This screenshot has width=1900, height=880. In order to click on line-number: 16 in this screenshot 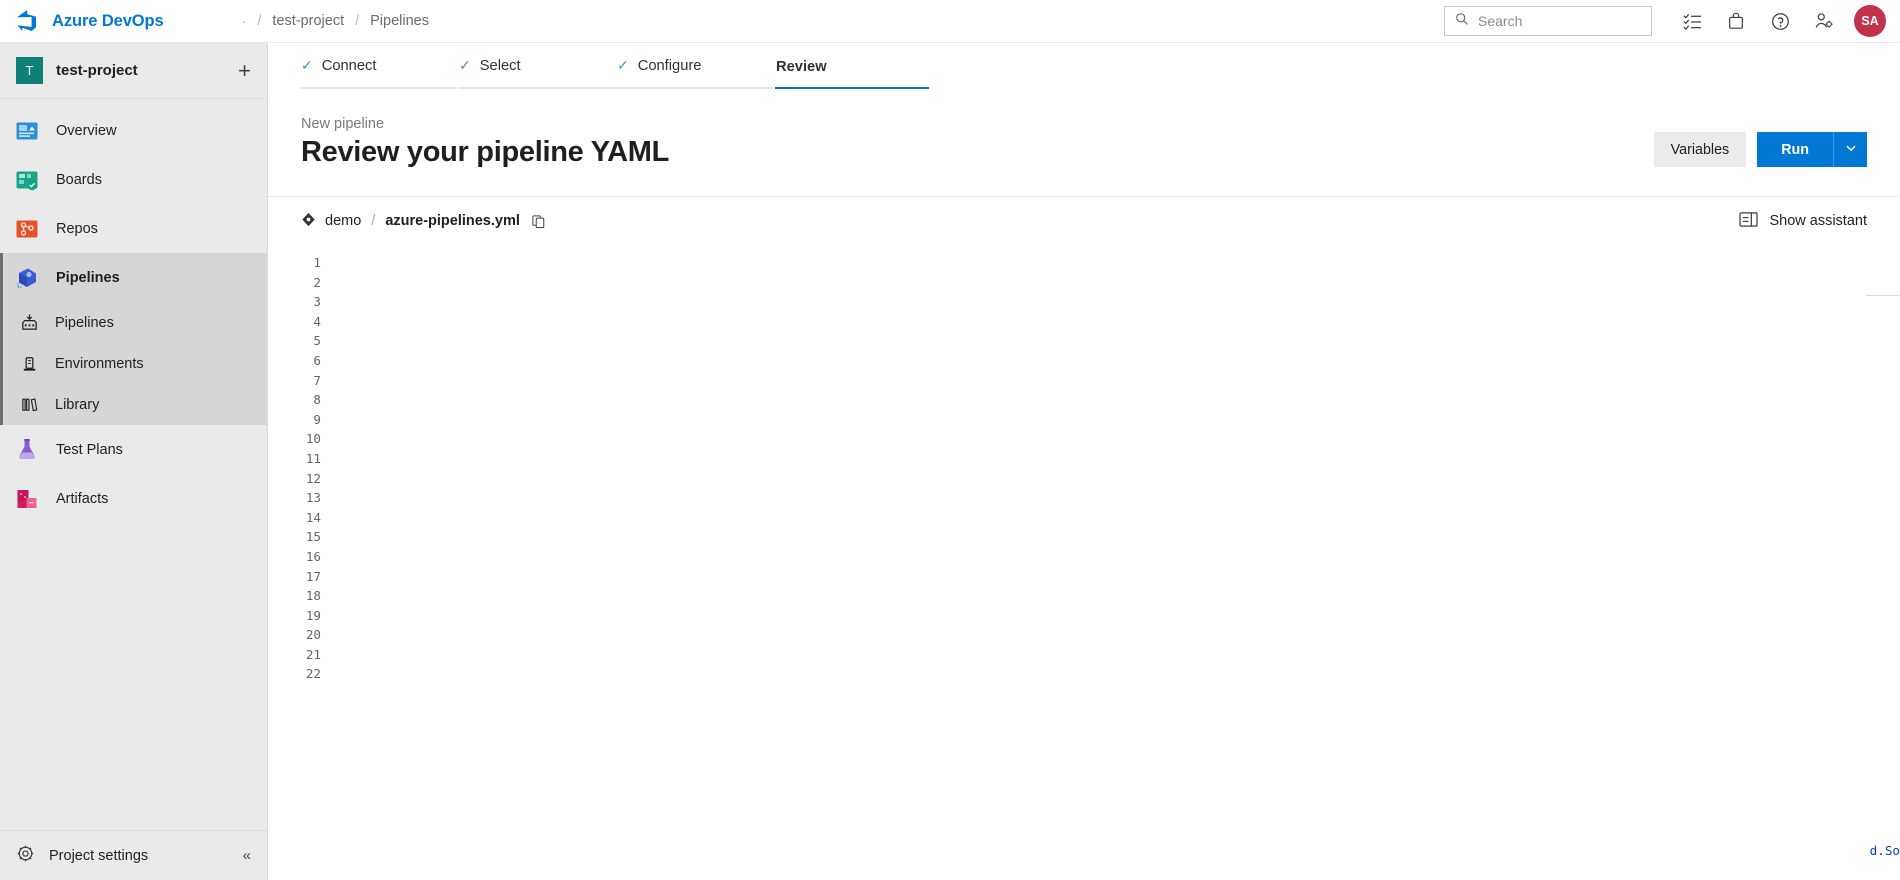, I will do `click(313, 556)`.